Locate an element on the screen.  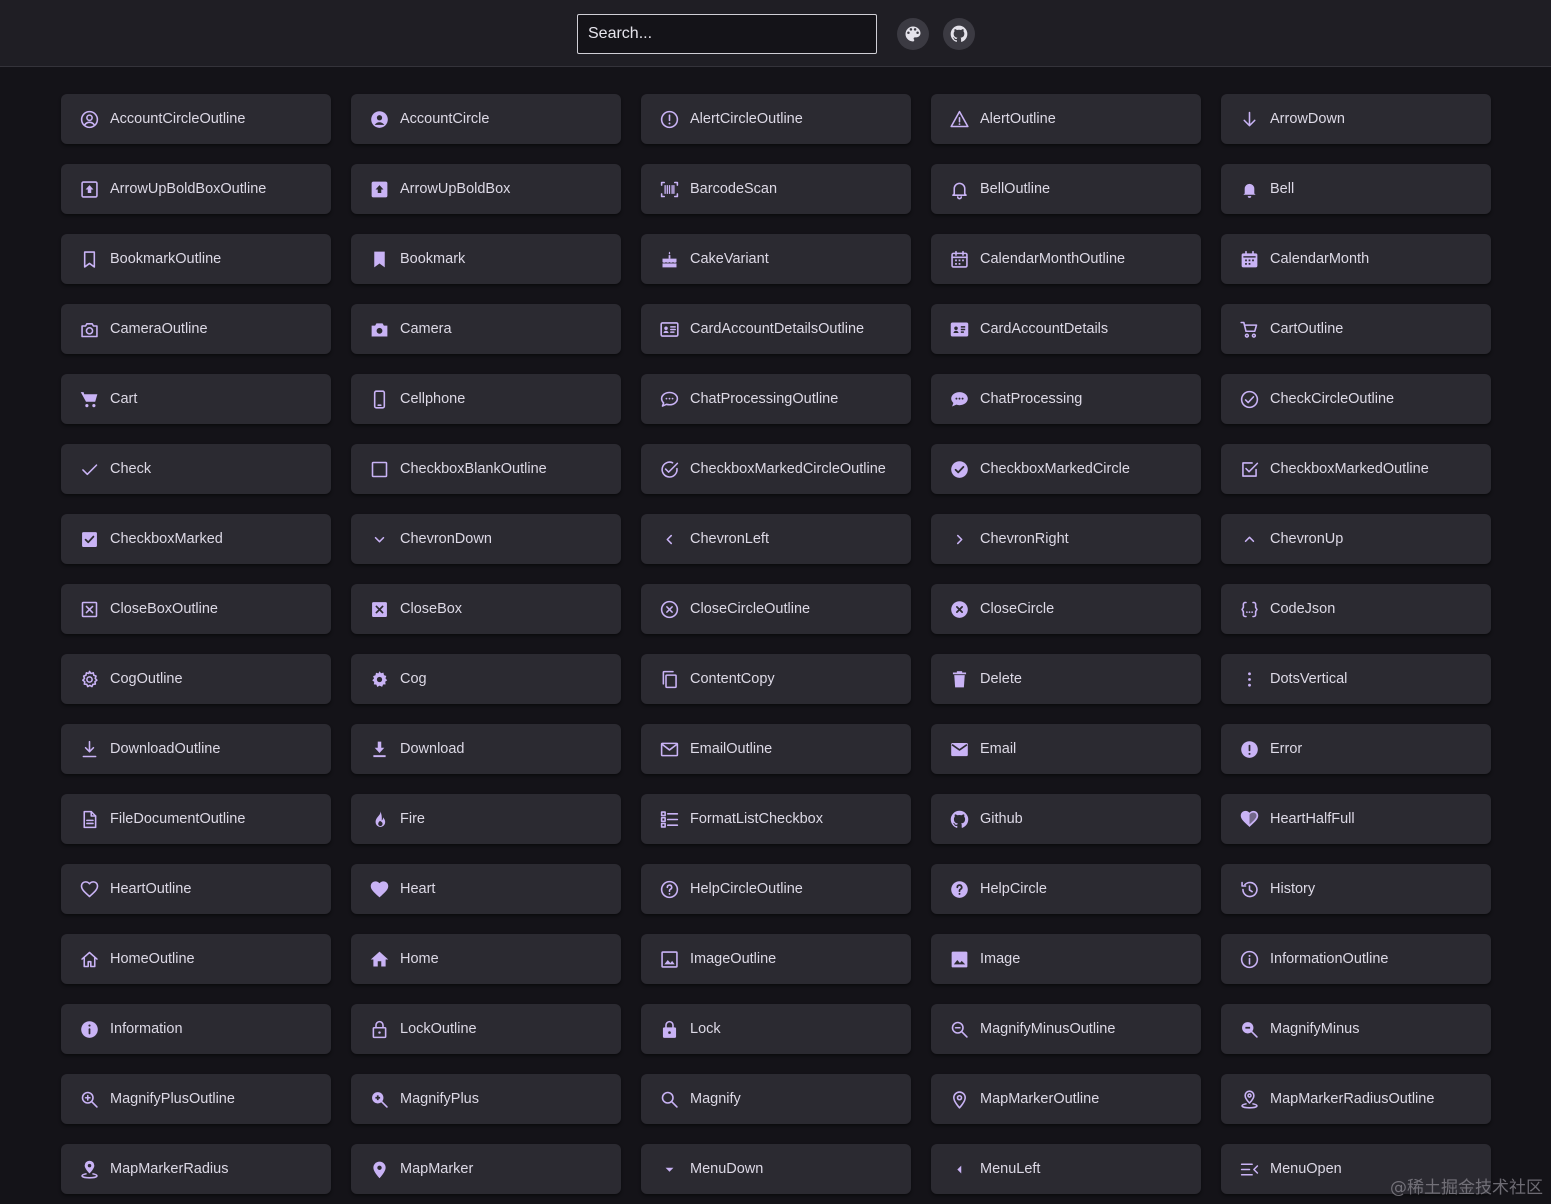
icon-button-map-marker-radius: MapMarkerRadius is located at coordinates (196, 1169).